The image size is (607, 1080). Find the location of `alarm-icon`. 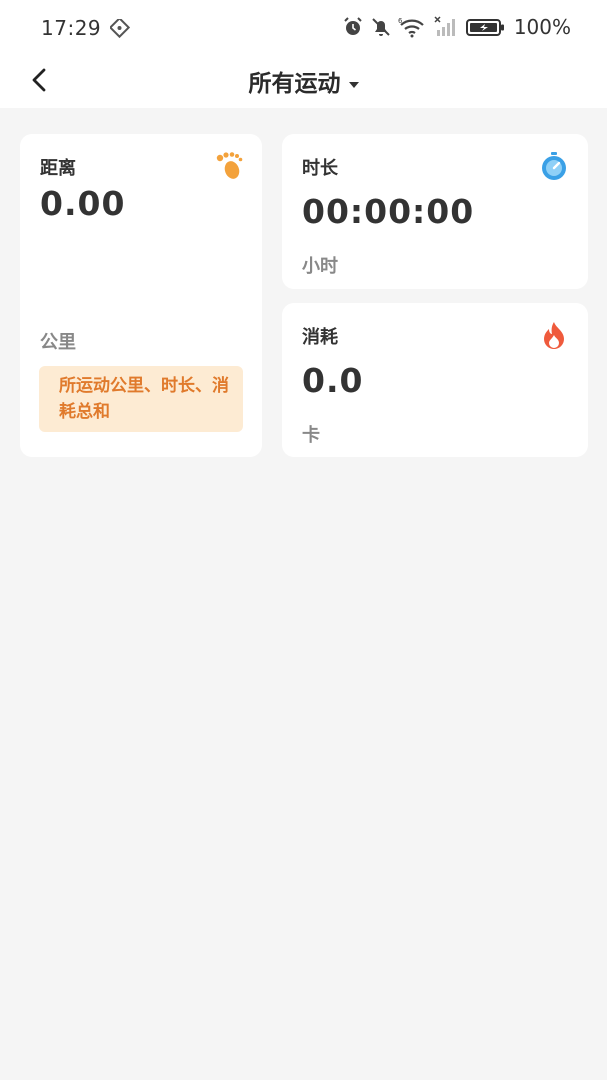

alarm-icon is located at coordinates (353, 27).